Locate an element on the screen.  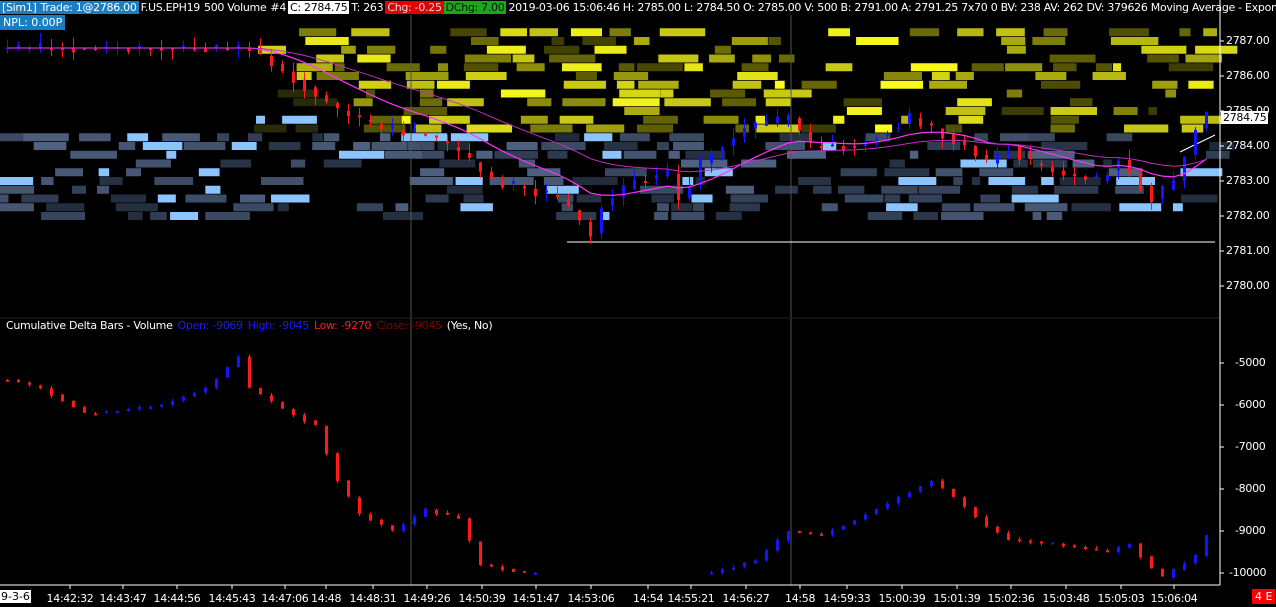
time-axis-label: 15:01:39 is located at coordinates (957, 598).